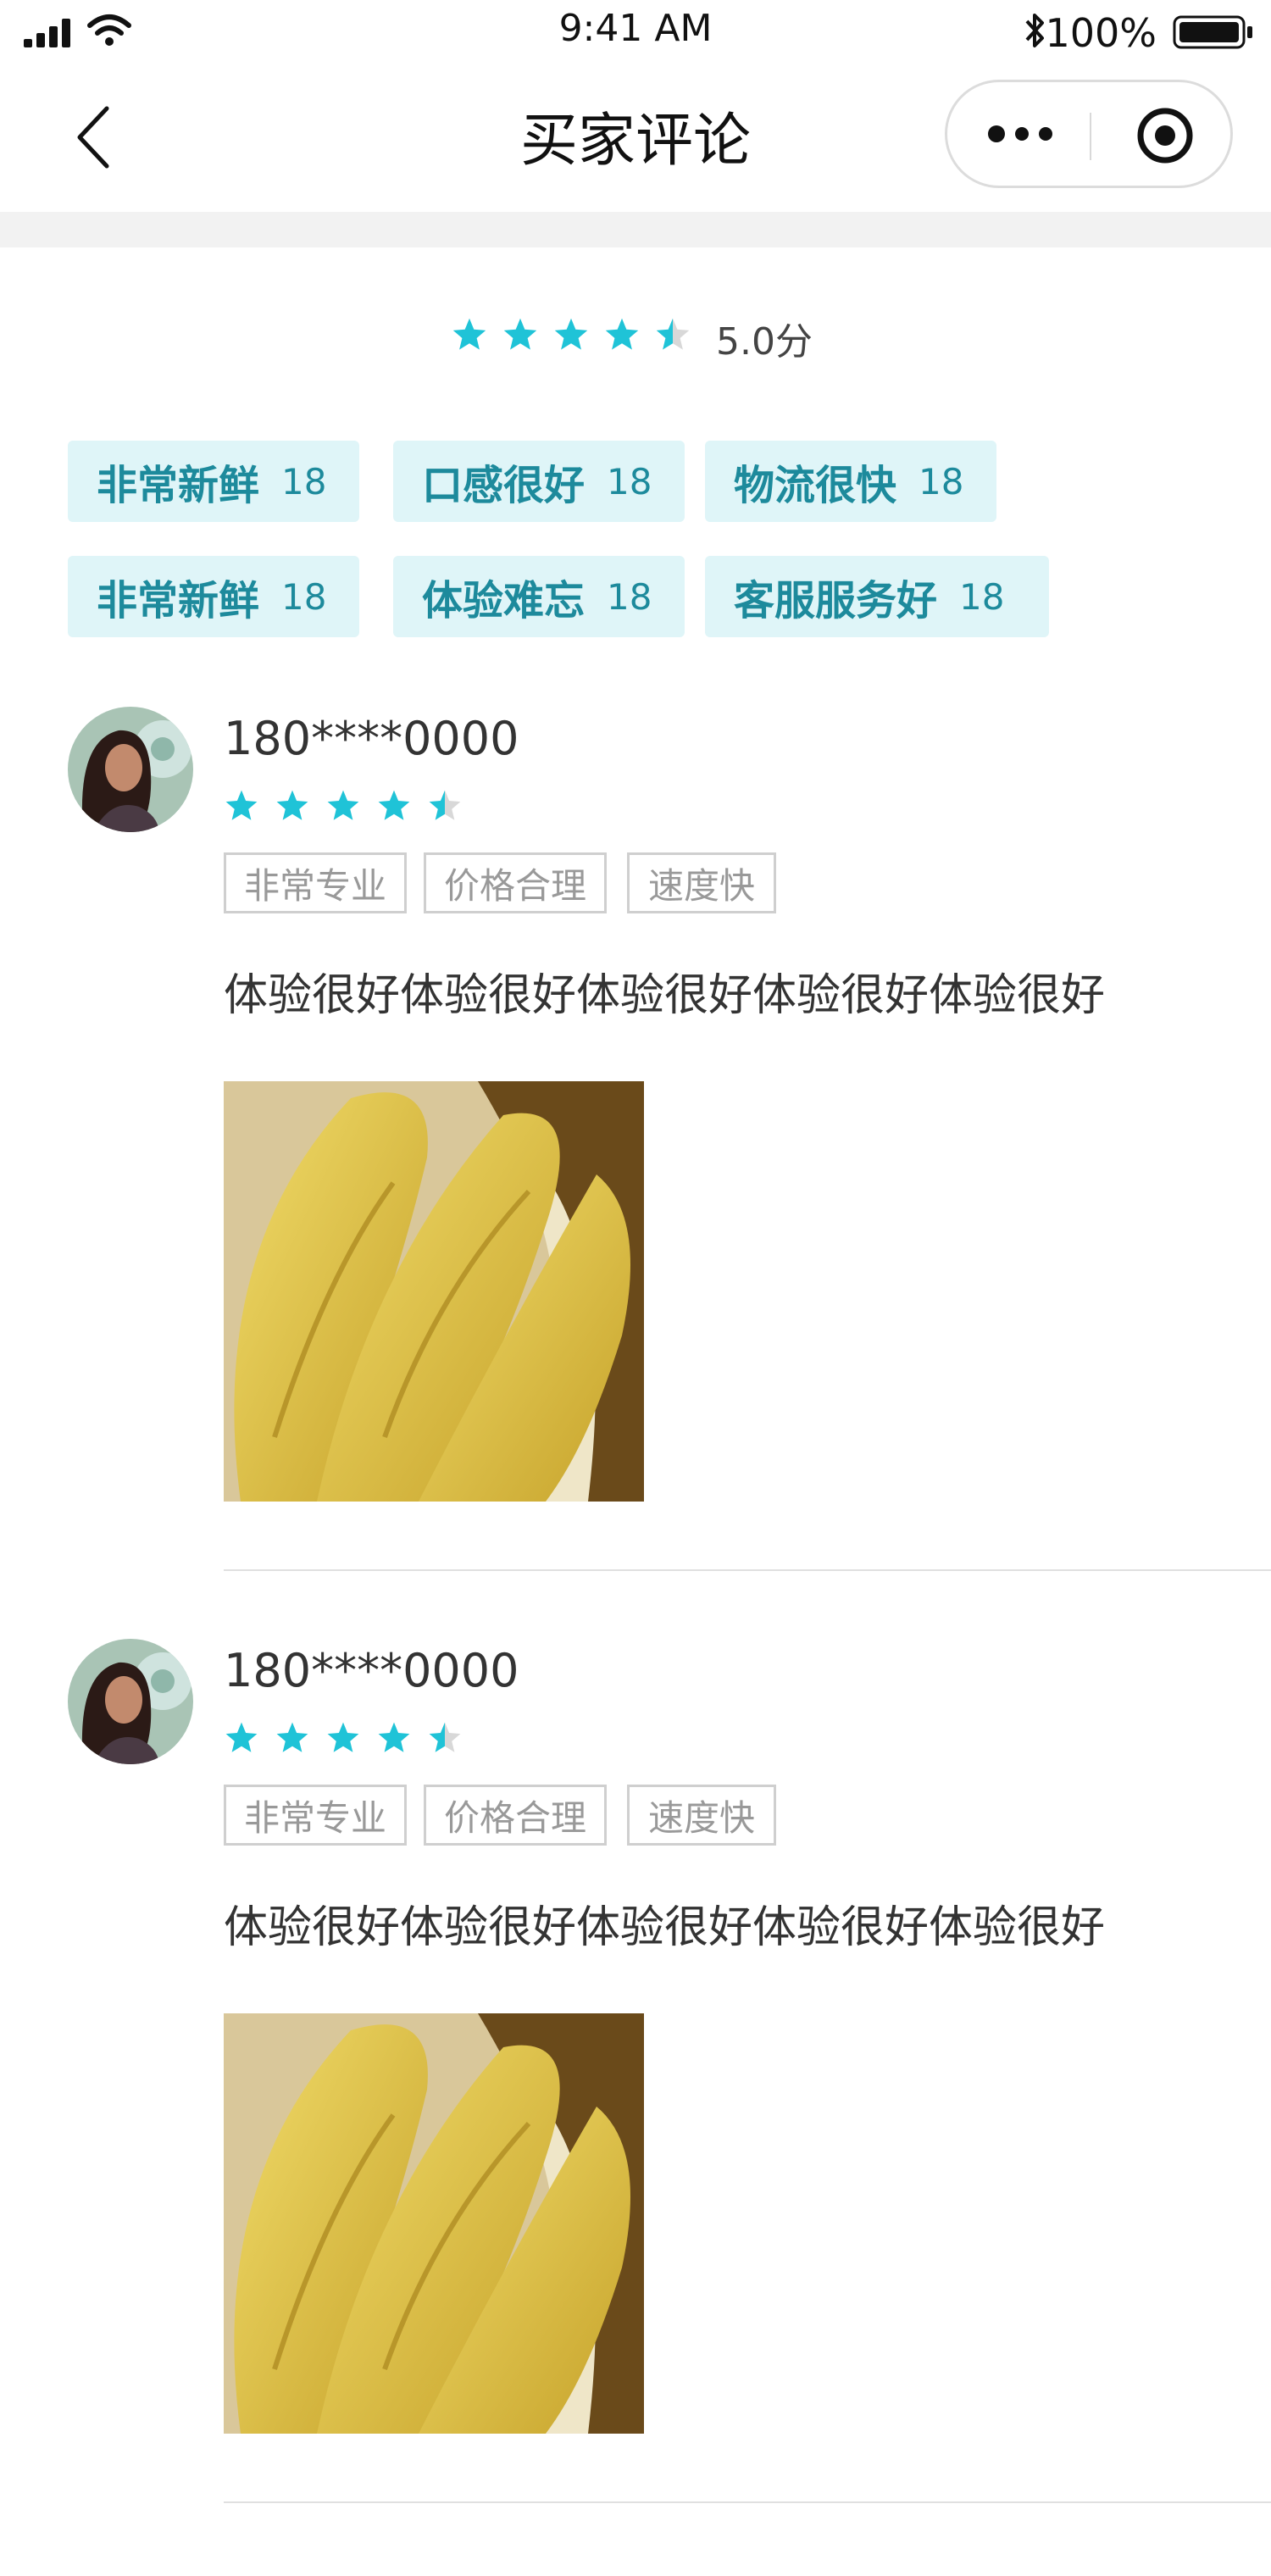 The height and width of the screenshot is (2576, 1271). What do you see at coordinates (836, 601) in the screenshot?
I see `tag-name: 客服服务好` at bounding box center [836, 601].